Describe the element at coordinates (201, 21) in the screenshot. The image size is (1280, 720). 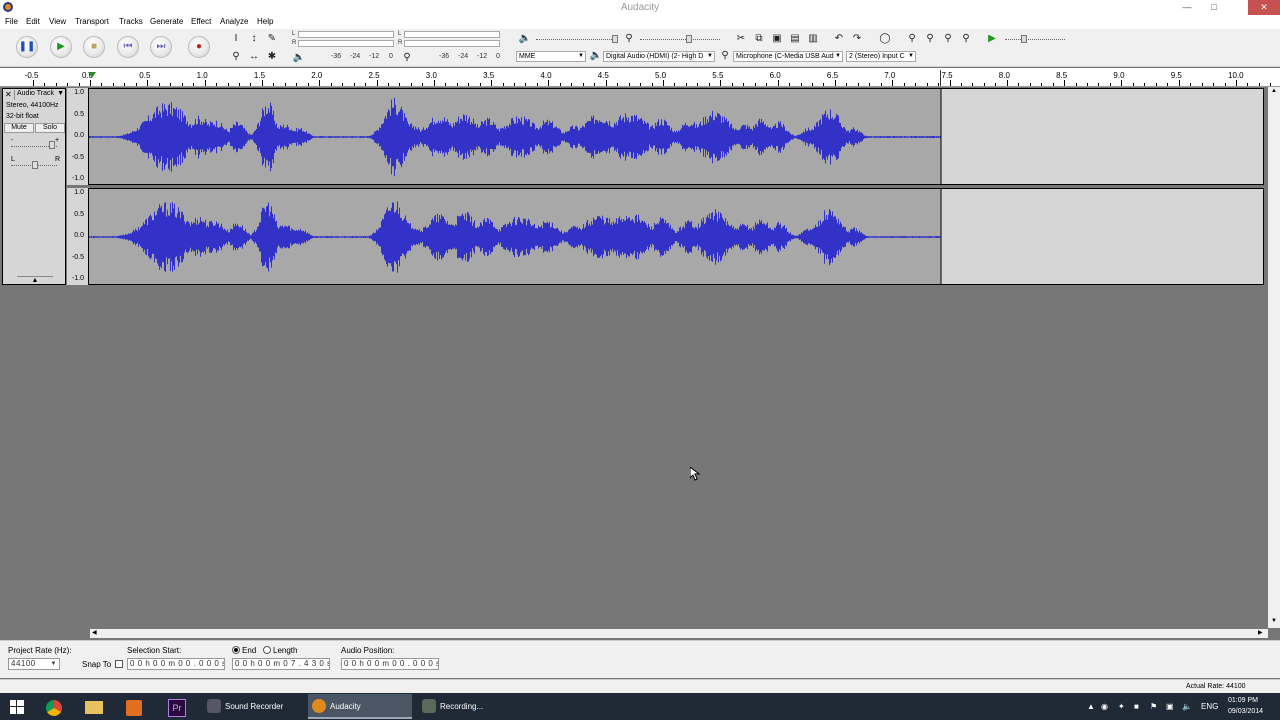
I see `menu-effect: Effect` at that location.